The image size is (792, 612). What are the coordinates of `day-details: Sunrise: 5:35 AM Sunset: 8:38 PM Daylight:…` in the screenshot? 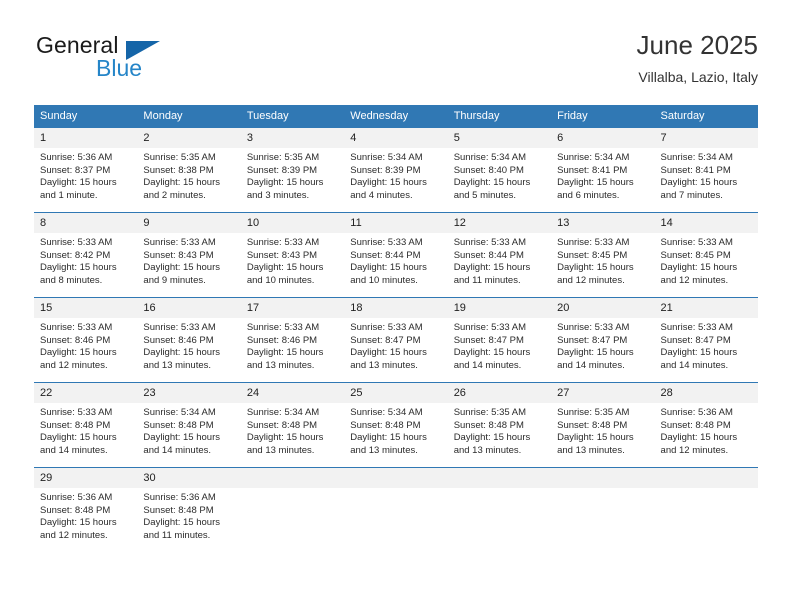 It's located at (188, 175).